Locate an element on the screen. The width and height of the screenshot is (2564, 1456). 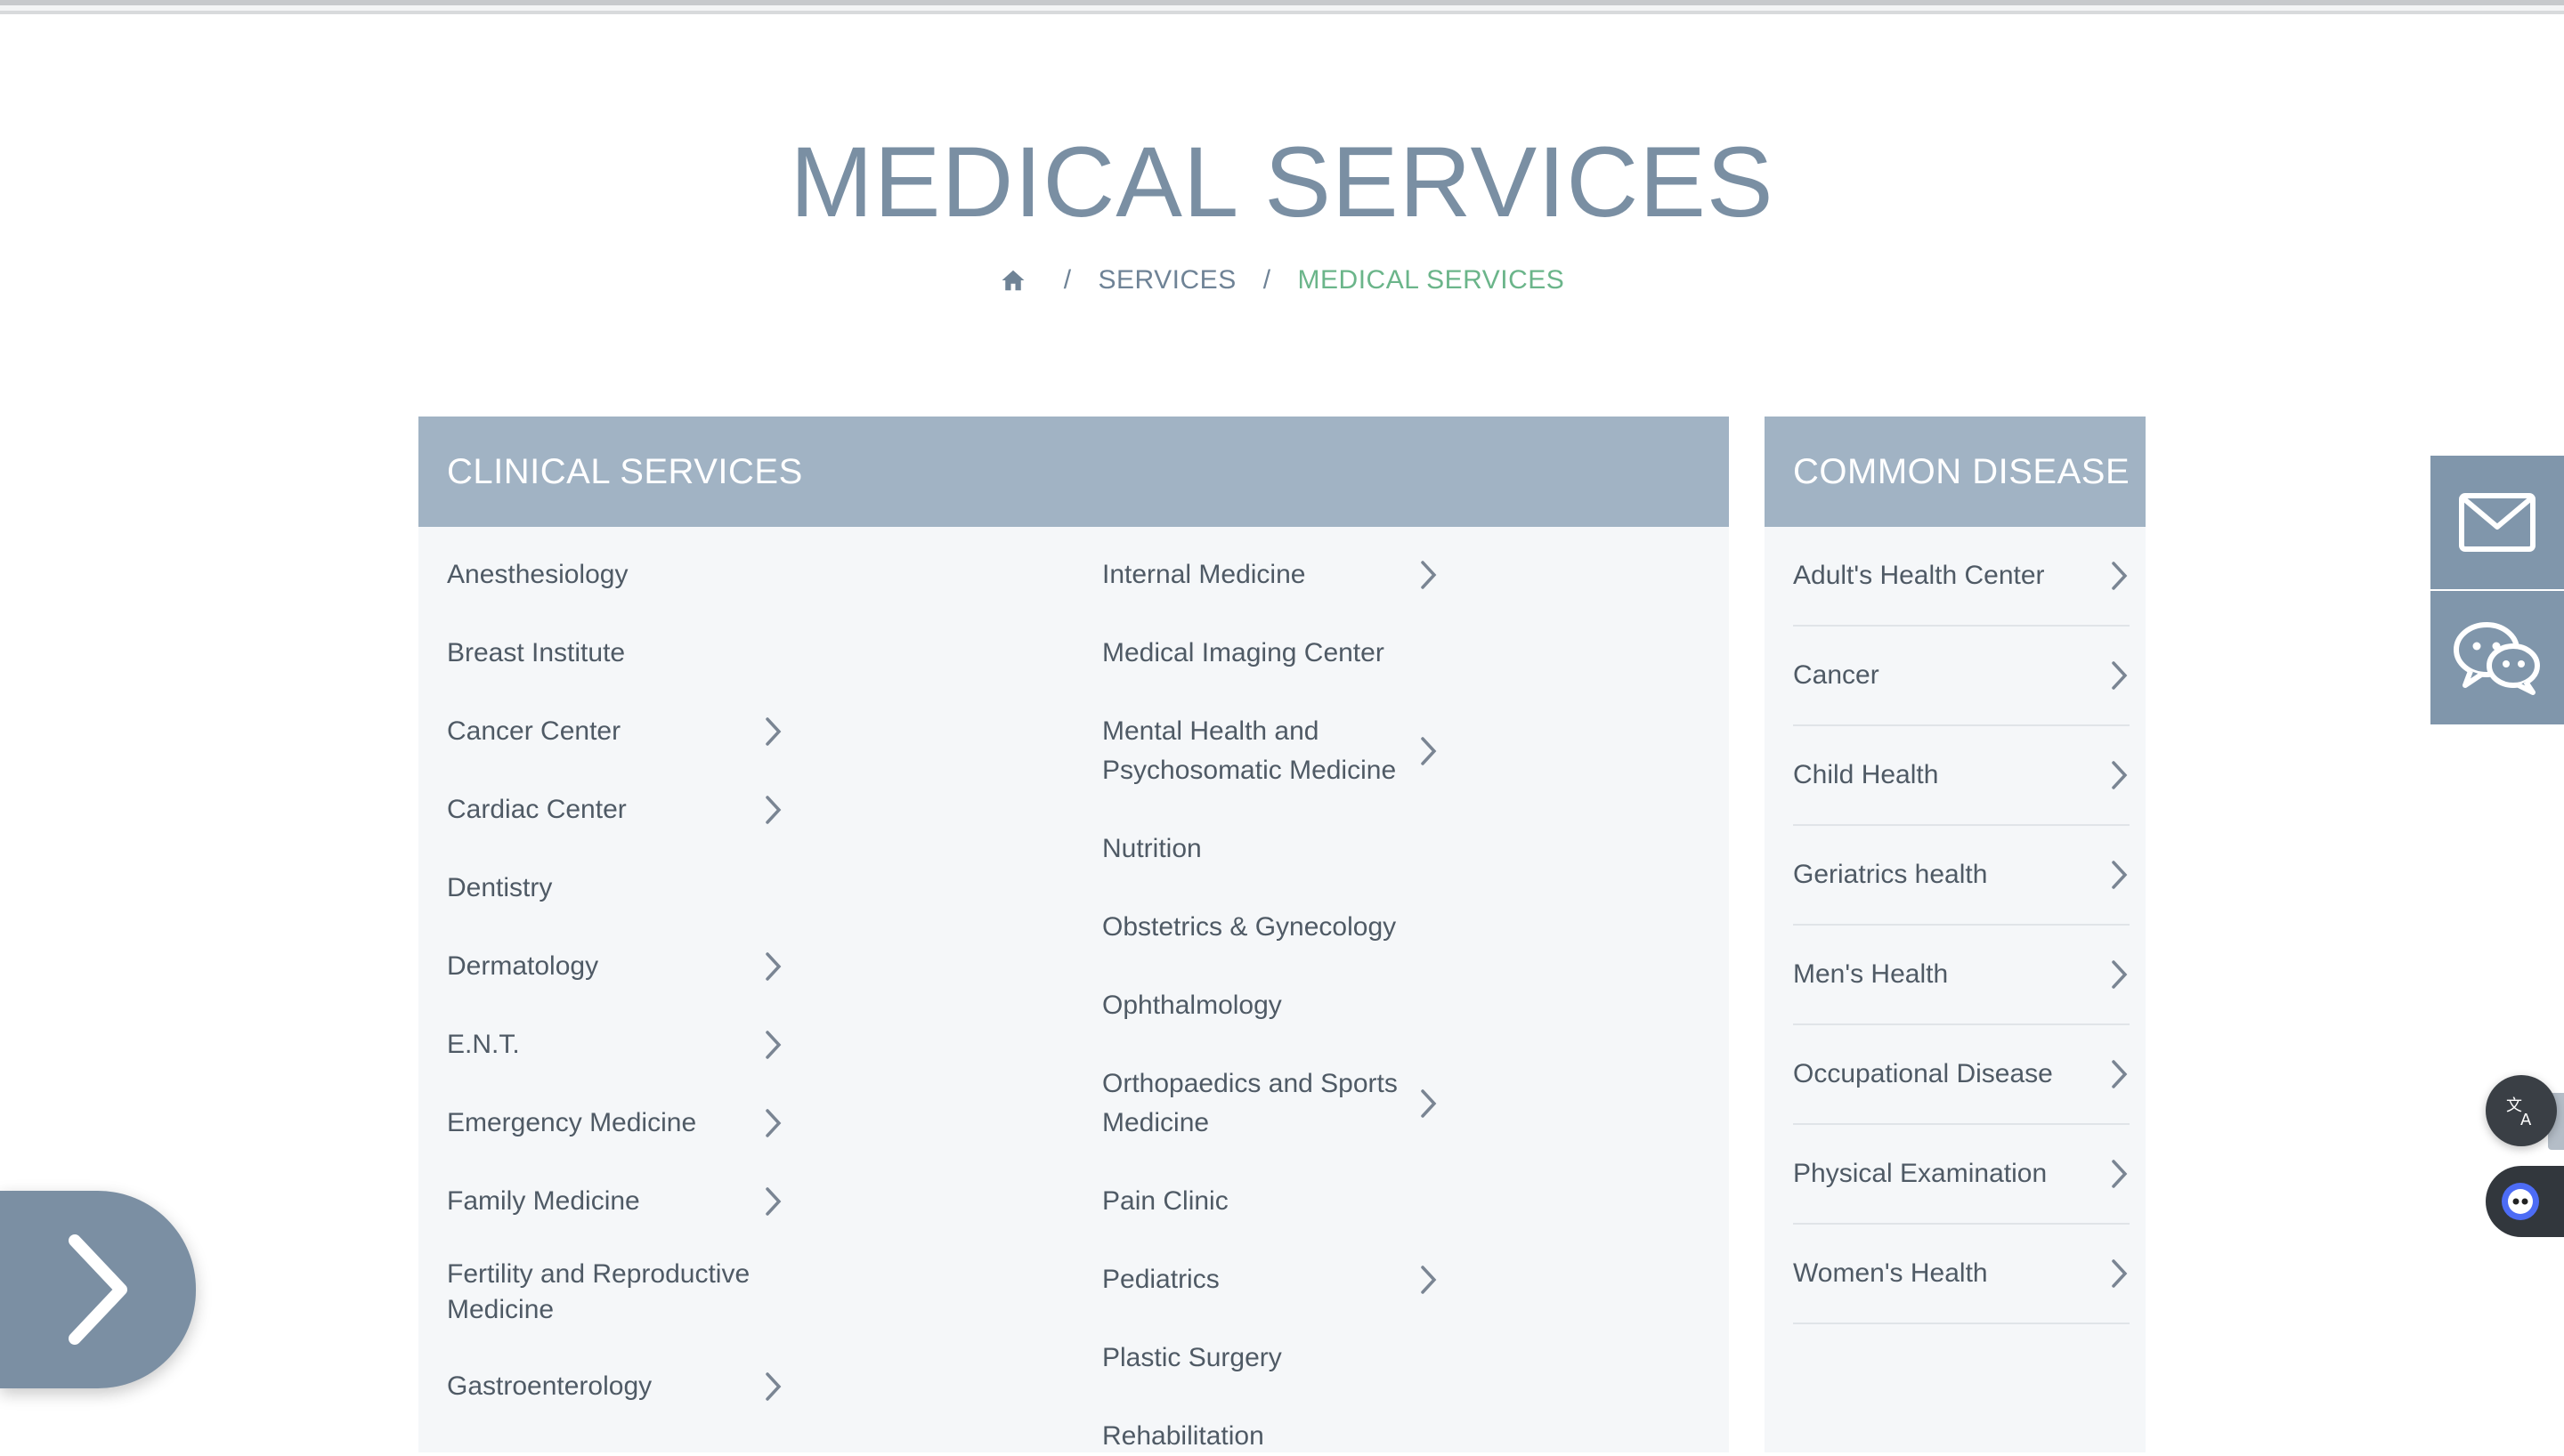
disease-label: Adult's Health Center is located at coordinates (1919, 575).